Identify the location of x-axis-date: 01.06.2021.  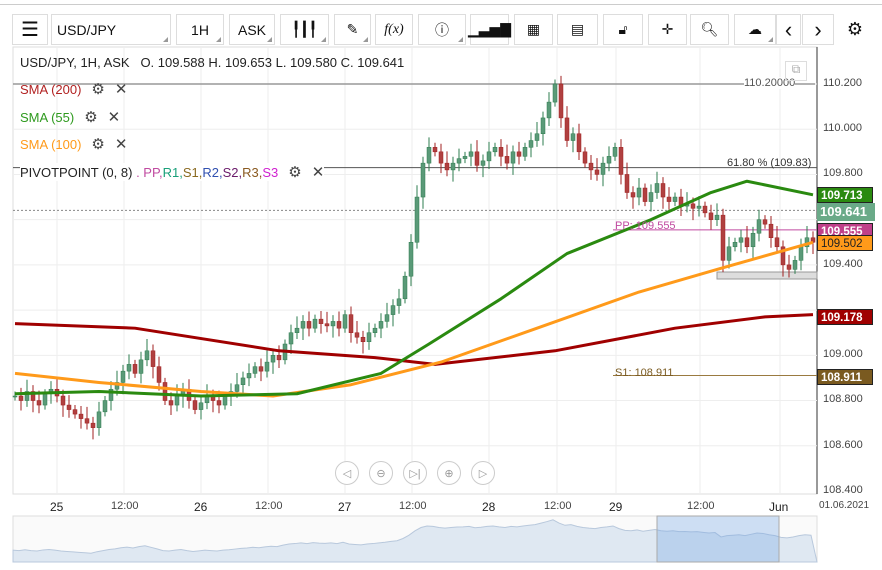
(844, 505).